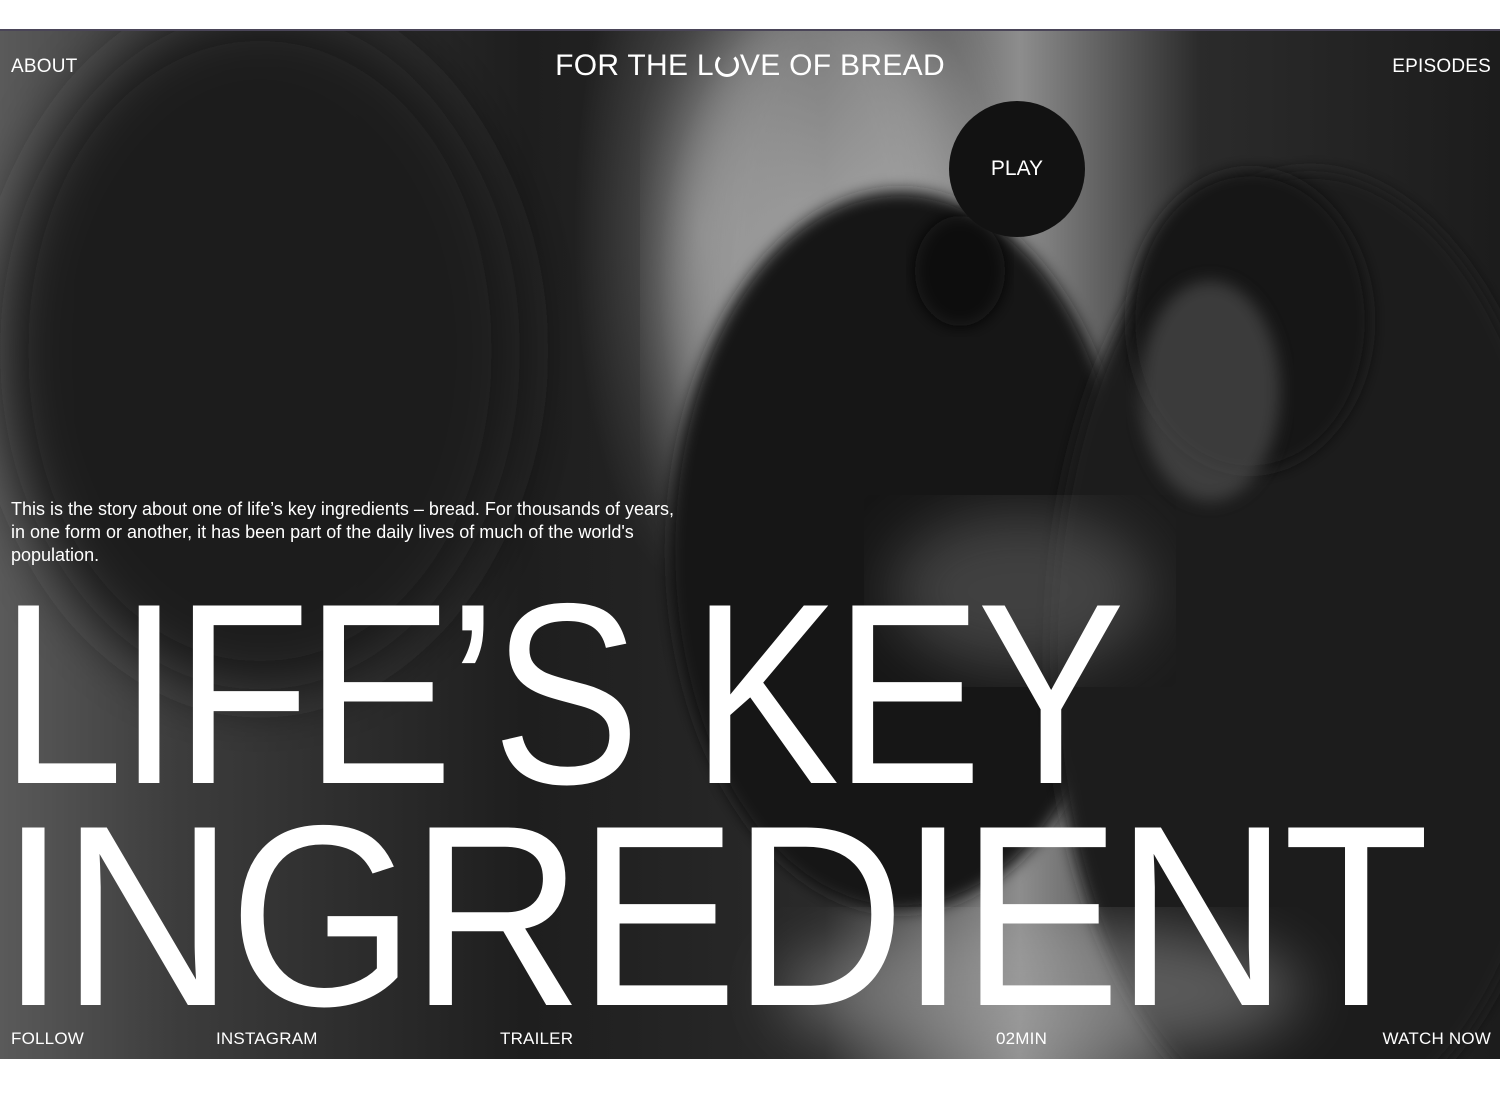 This screenshot has width=1500, height=1100. What do you see at coordinates (1437, 1039) in the screenshot?
I see `watch-now-link: WATCH NOW` at bounding box center [1437, 1039].